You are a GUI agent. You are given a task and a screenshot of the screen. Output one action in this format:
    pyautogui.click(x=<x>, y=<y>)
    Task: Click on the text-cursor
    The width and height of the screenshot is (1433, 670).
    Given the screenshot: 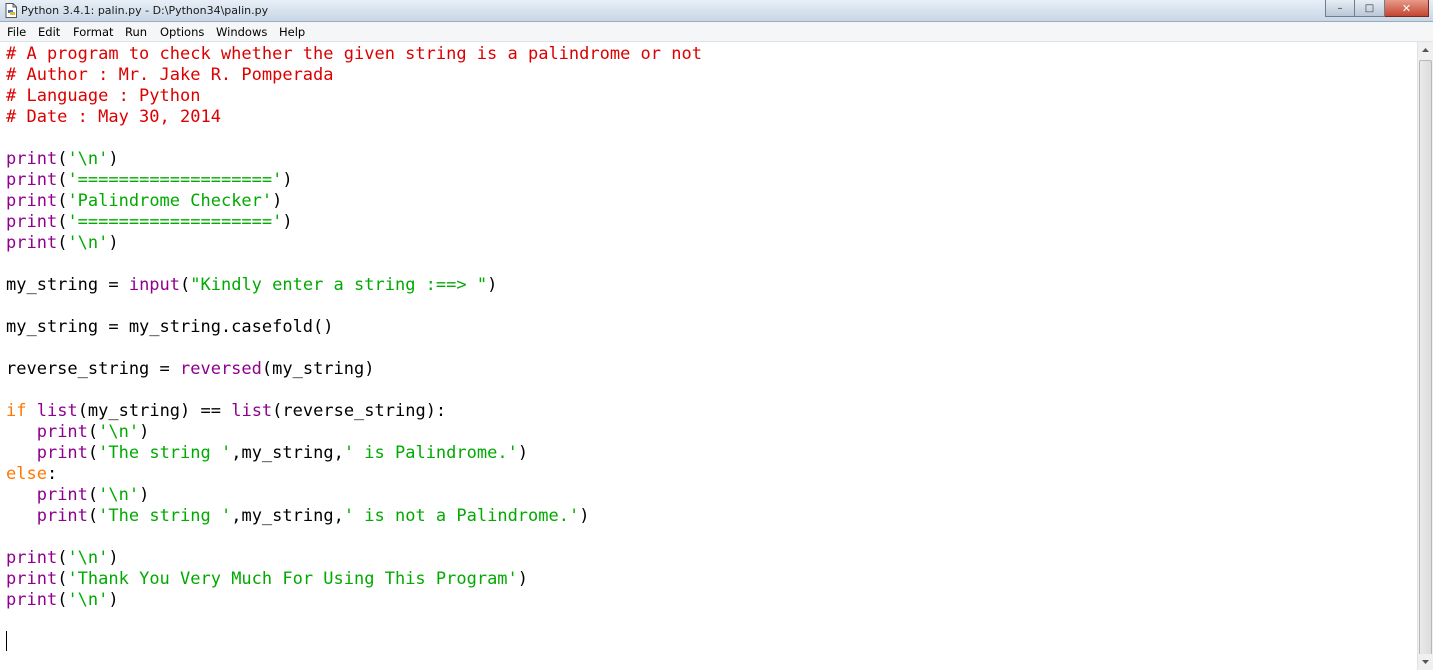 What is the action you would take?
    pyautogui.click(x=6, y=641)
    